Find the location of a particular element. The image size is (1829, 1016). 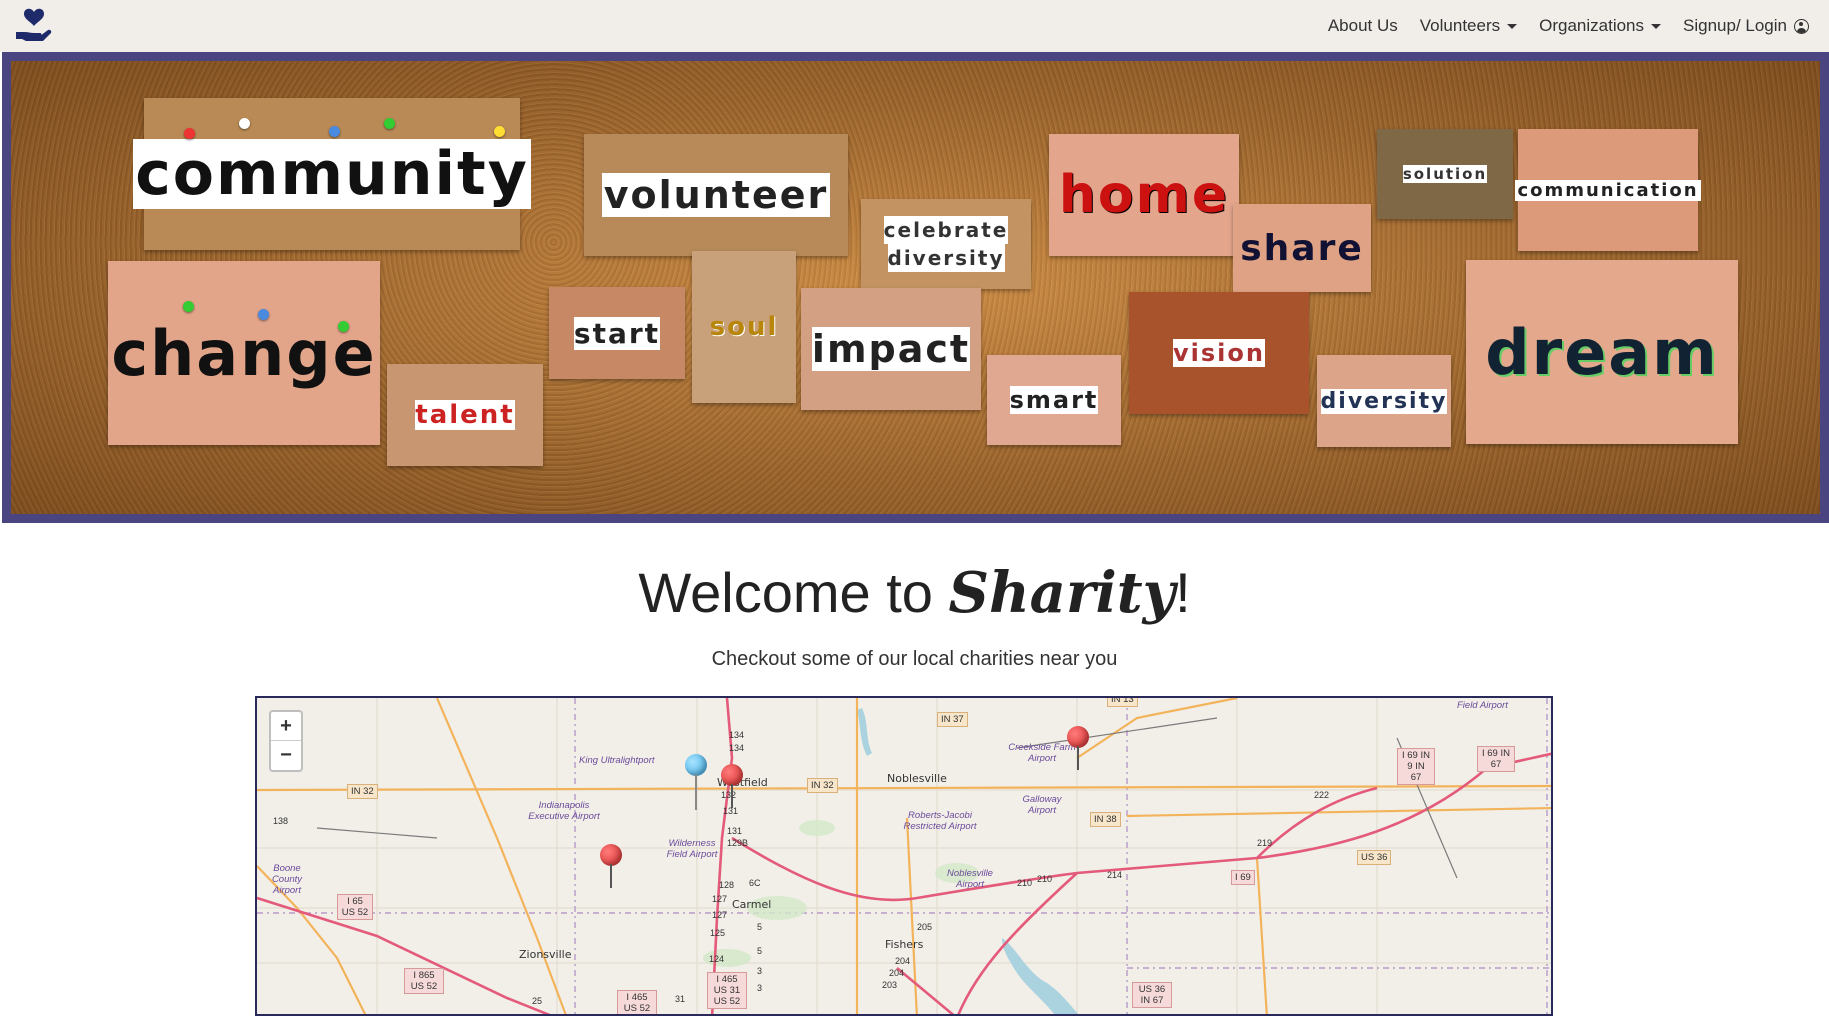

nav-signup-label: Signup/ Login is located at coordinates (1735, 25).